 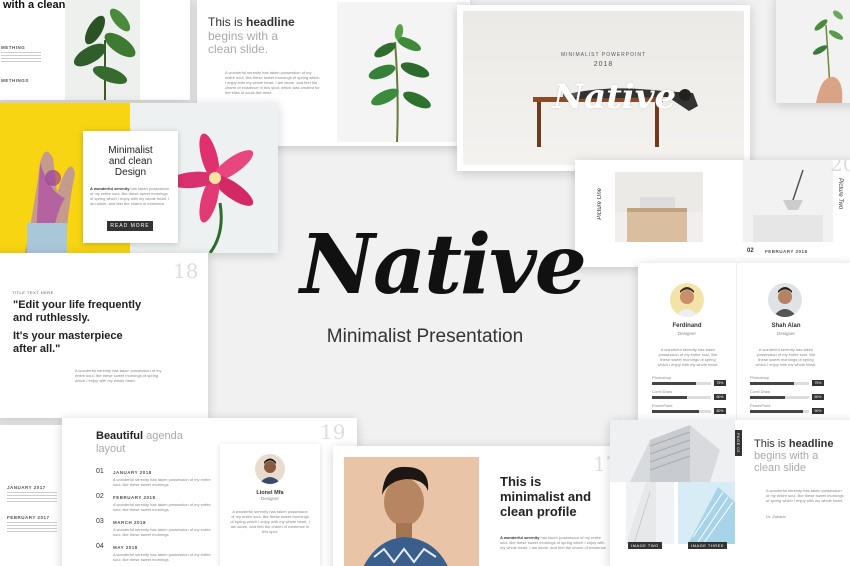 What do you see at coordinates (95, 50) in the screenshot?
I see `slide-plant-partial: with a clean METHING METHINGS` at bounding box center [95, 50].